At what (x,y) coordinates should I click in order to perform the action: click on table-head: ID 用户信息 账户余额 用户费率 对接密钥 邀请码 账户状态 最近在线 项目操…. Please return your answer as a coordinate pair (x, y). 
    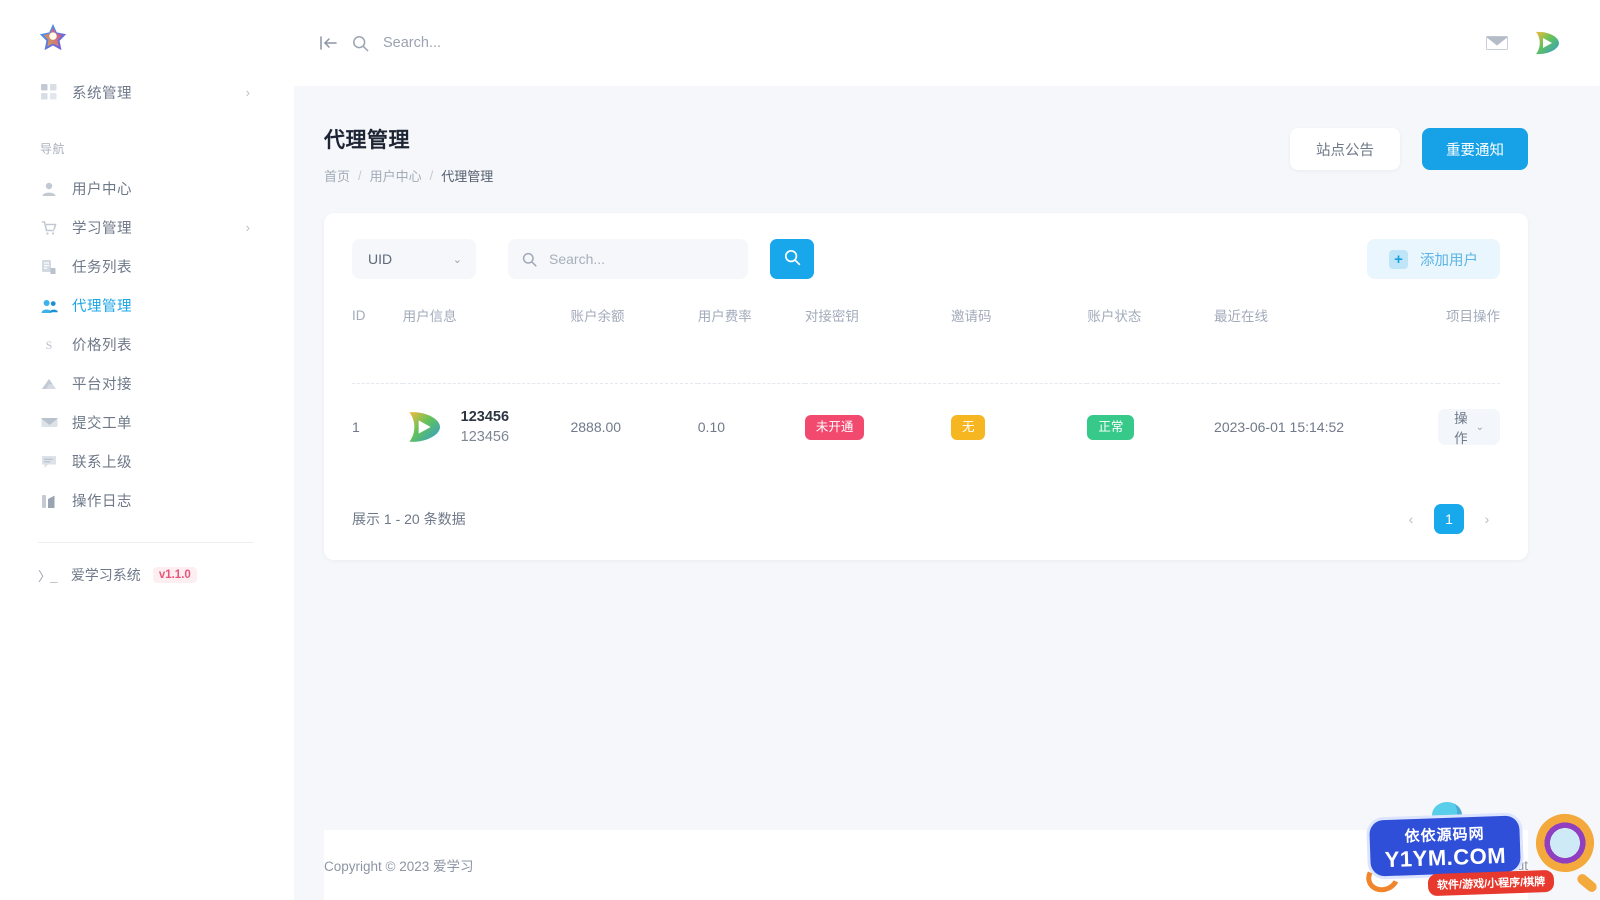
    Looking at the image, I should click on (926, 344).